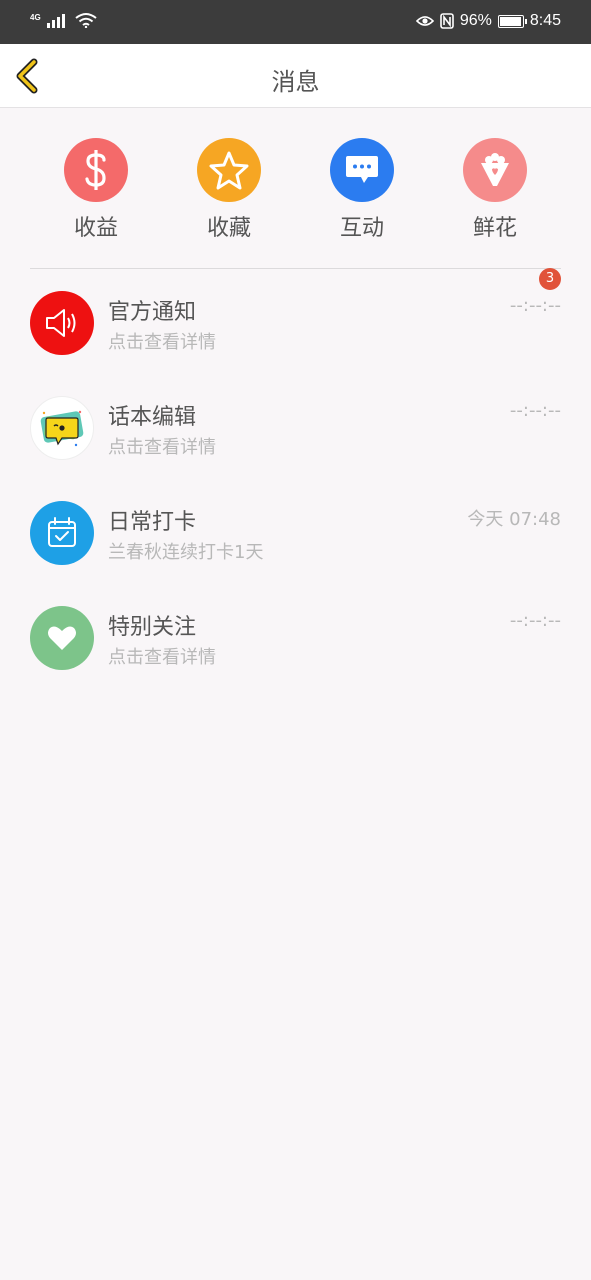  What do you see at coordinates (228, 228) in the screenshot?
I see `quick-action-label: 收藏` at bounding box center [228, 228].